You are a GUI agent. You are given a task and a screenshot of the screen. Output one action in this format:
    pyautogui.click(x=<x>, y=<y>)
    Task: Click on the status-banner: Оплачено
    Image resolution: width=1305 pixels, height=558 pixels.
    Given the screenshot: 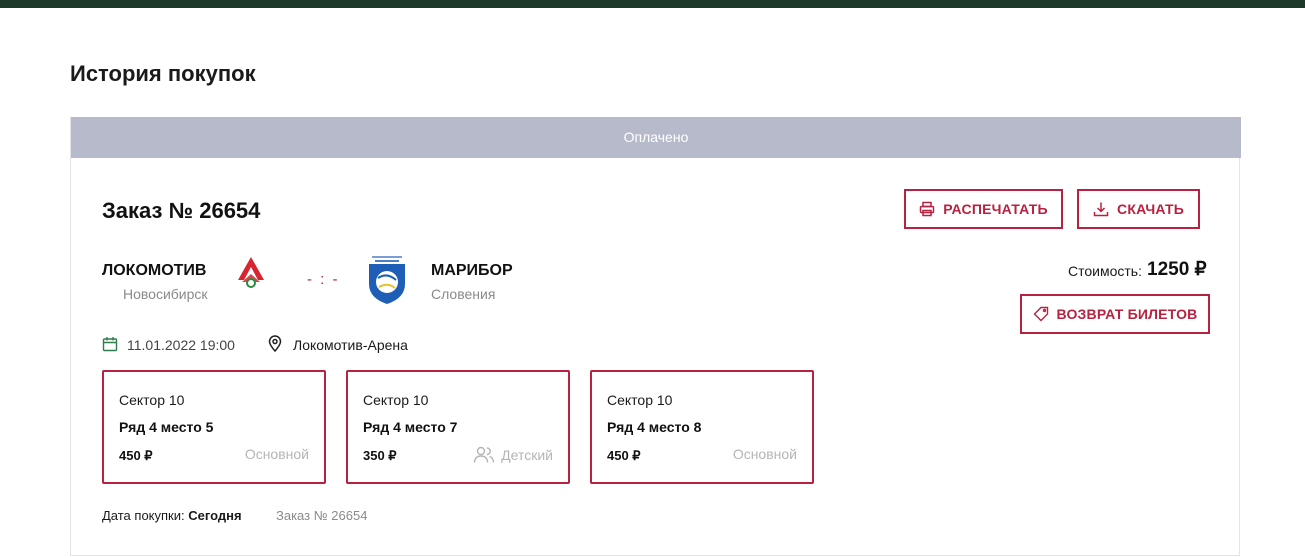 What is the action you would take?
    pyautogui.click(x=656, y=137)
    